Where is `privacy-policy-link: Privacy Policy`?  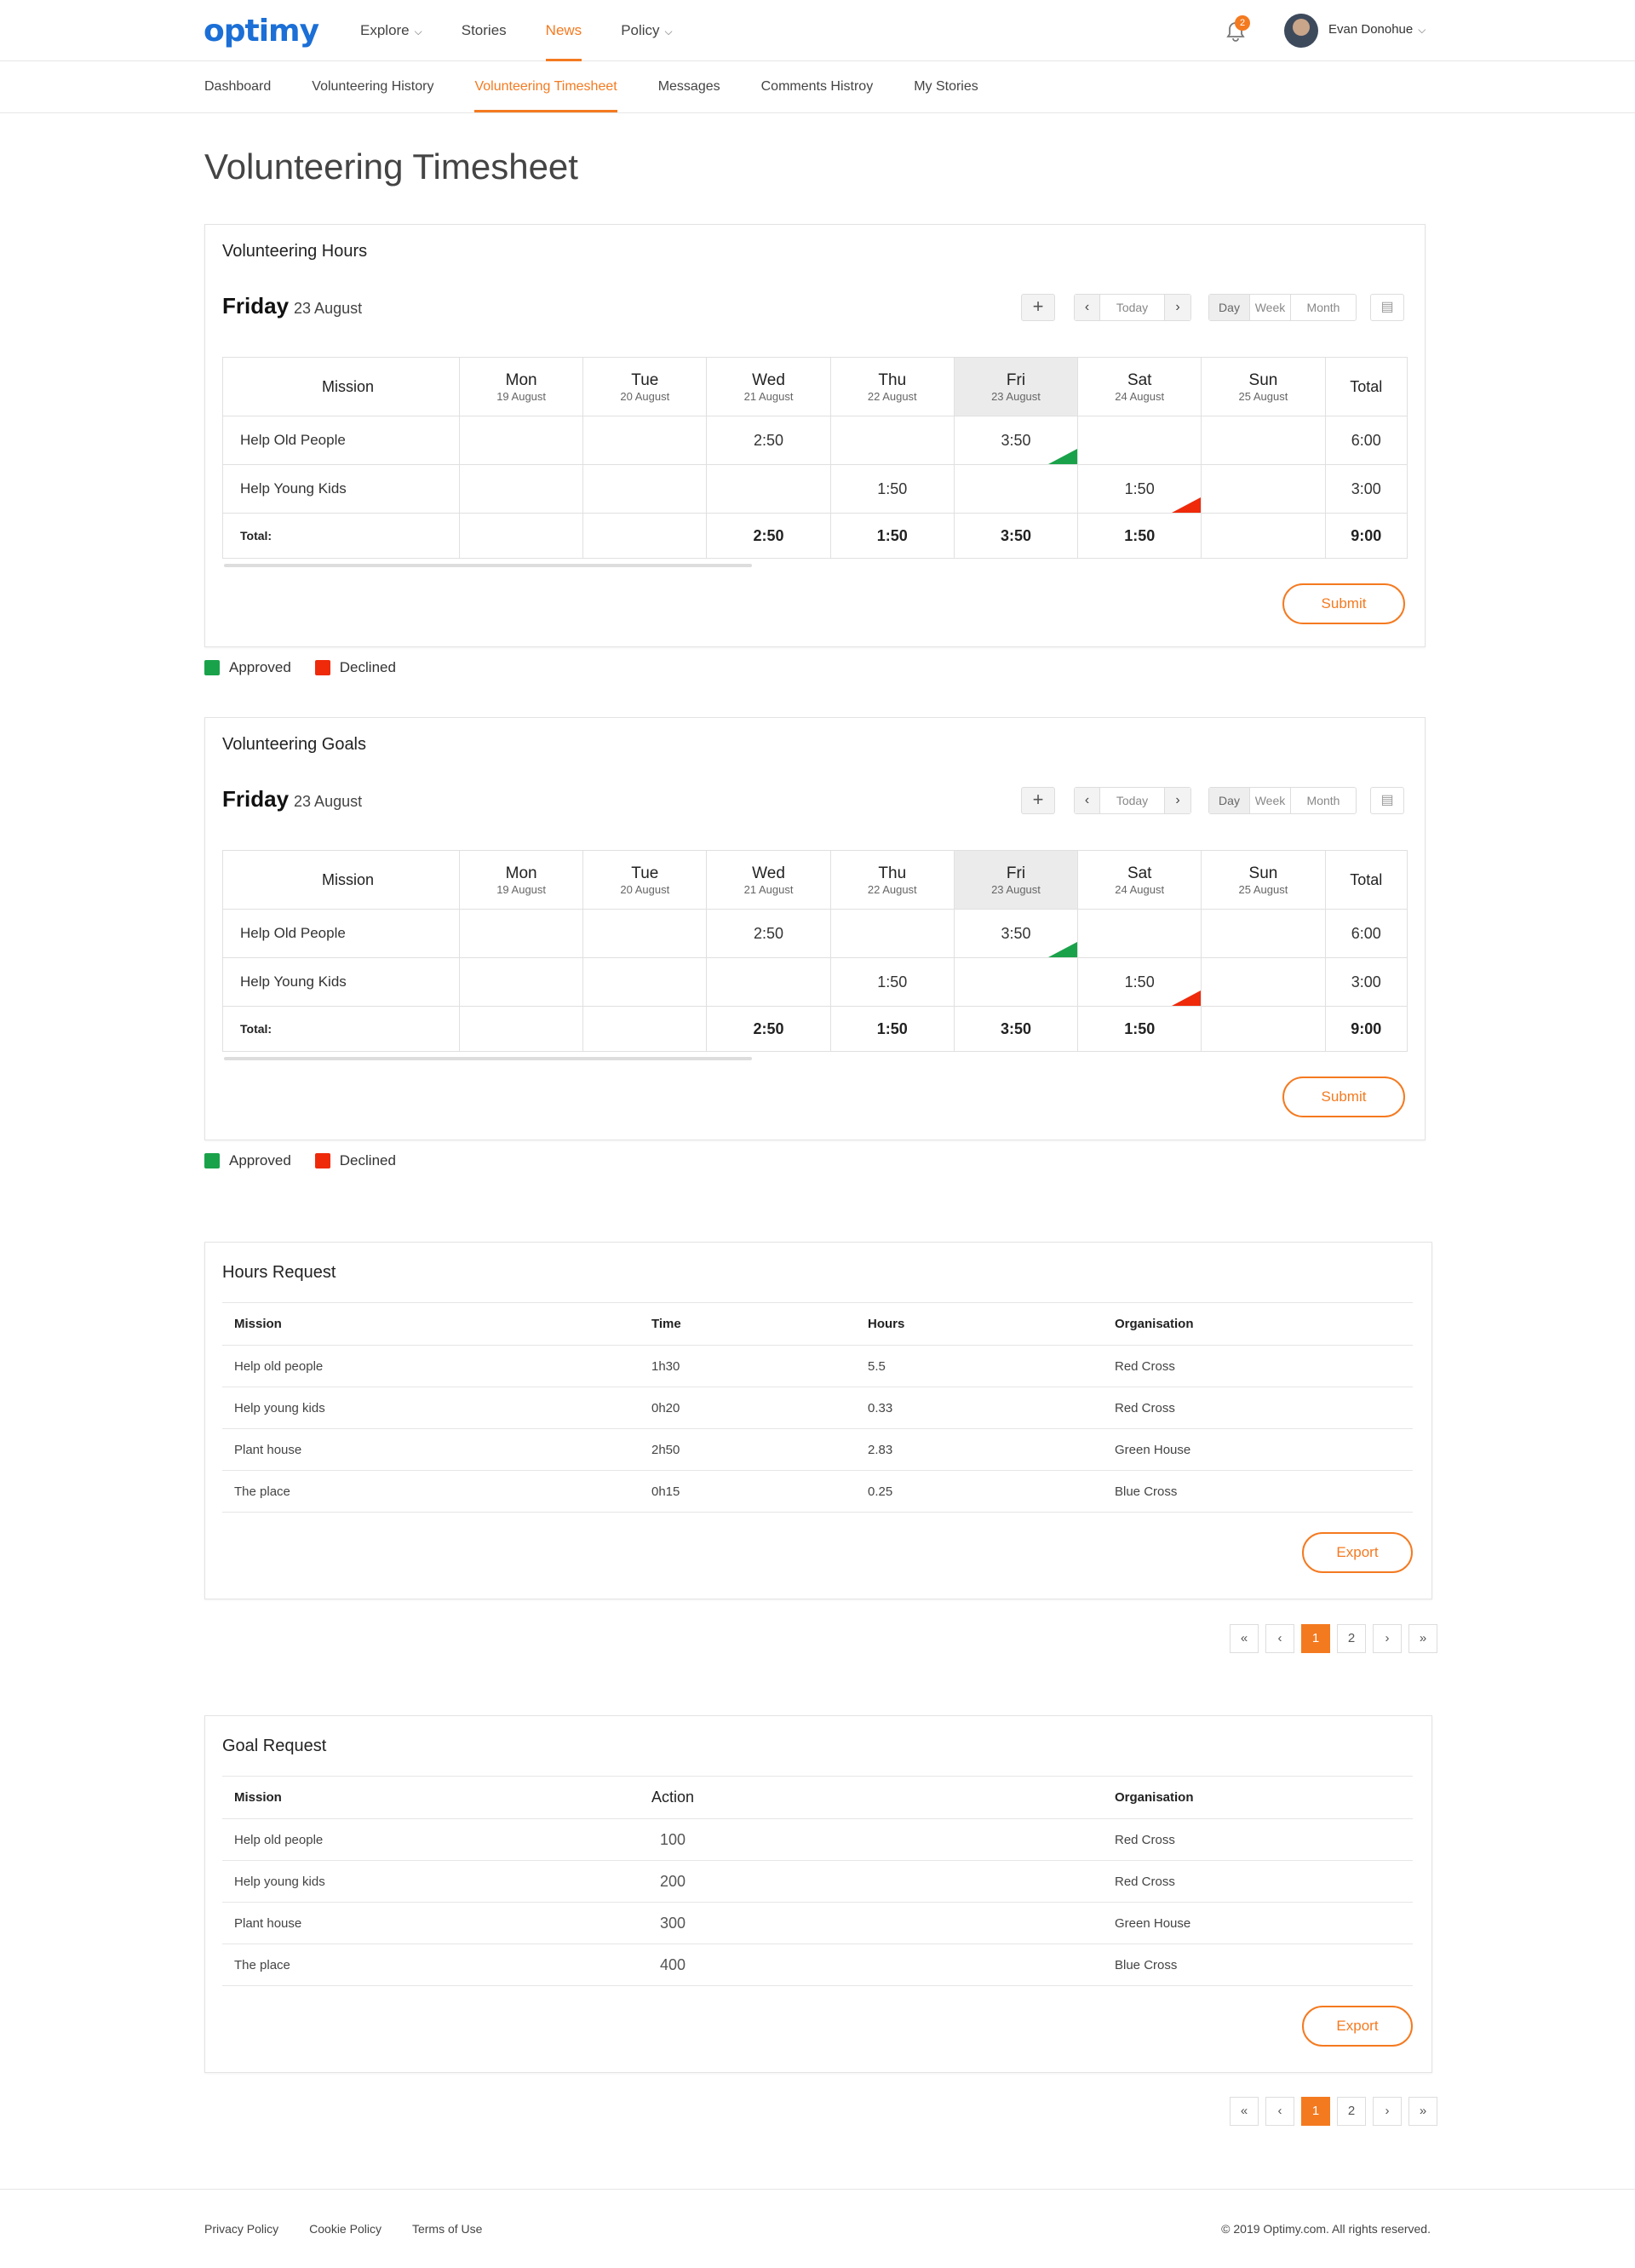
privacy-policy-link: Privacy Policy is located at coordinates (241, 2229).